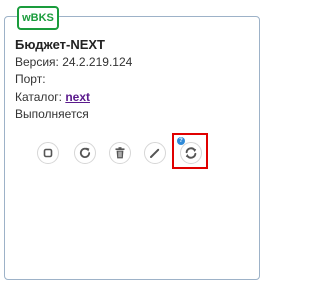 The width and height of the screenshot is (320, 286). Describe the element at coordinates (38, 96) in the screenshot. I see `catalog-label: Каталог:` at that location.